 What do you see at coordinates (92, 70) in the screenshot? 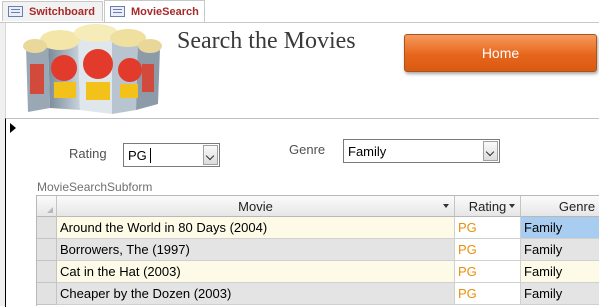
I see `popcorn-logo-image` at bounding box center [92, 70].